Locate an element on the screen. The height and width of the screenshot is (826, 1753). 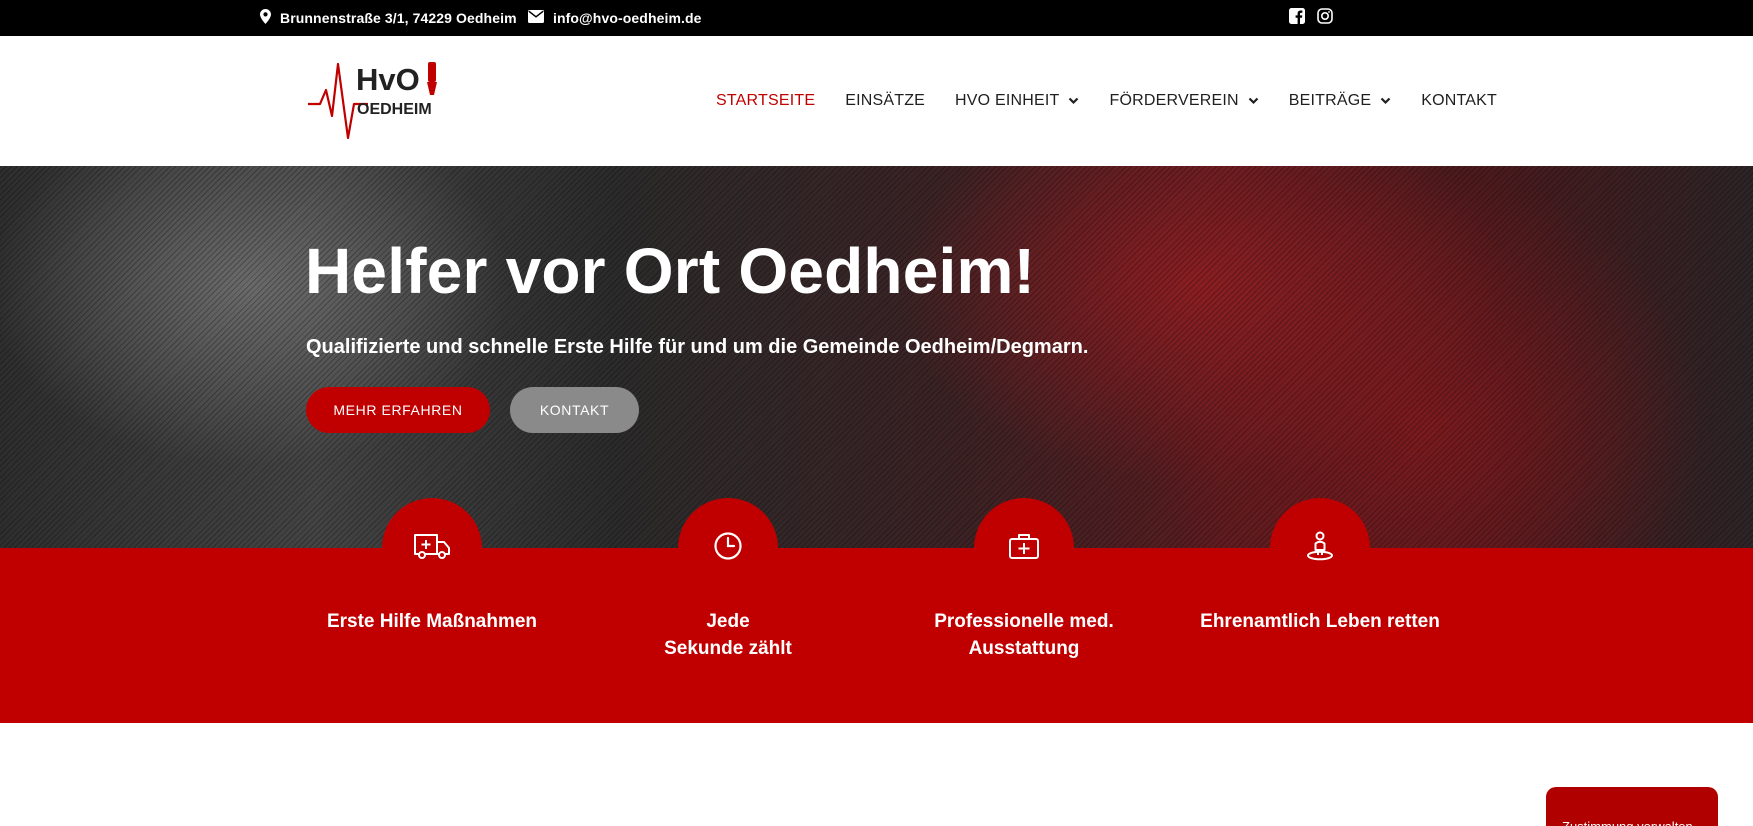
feature-circle-equipment is located at coordinates (1024, 548).